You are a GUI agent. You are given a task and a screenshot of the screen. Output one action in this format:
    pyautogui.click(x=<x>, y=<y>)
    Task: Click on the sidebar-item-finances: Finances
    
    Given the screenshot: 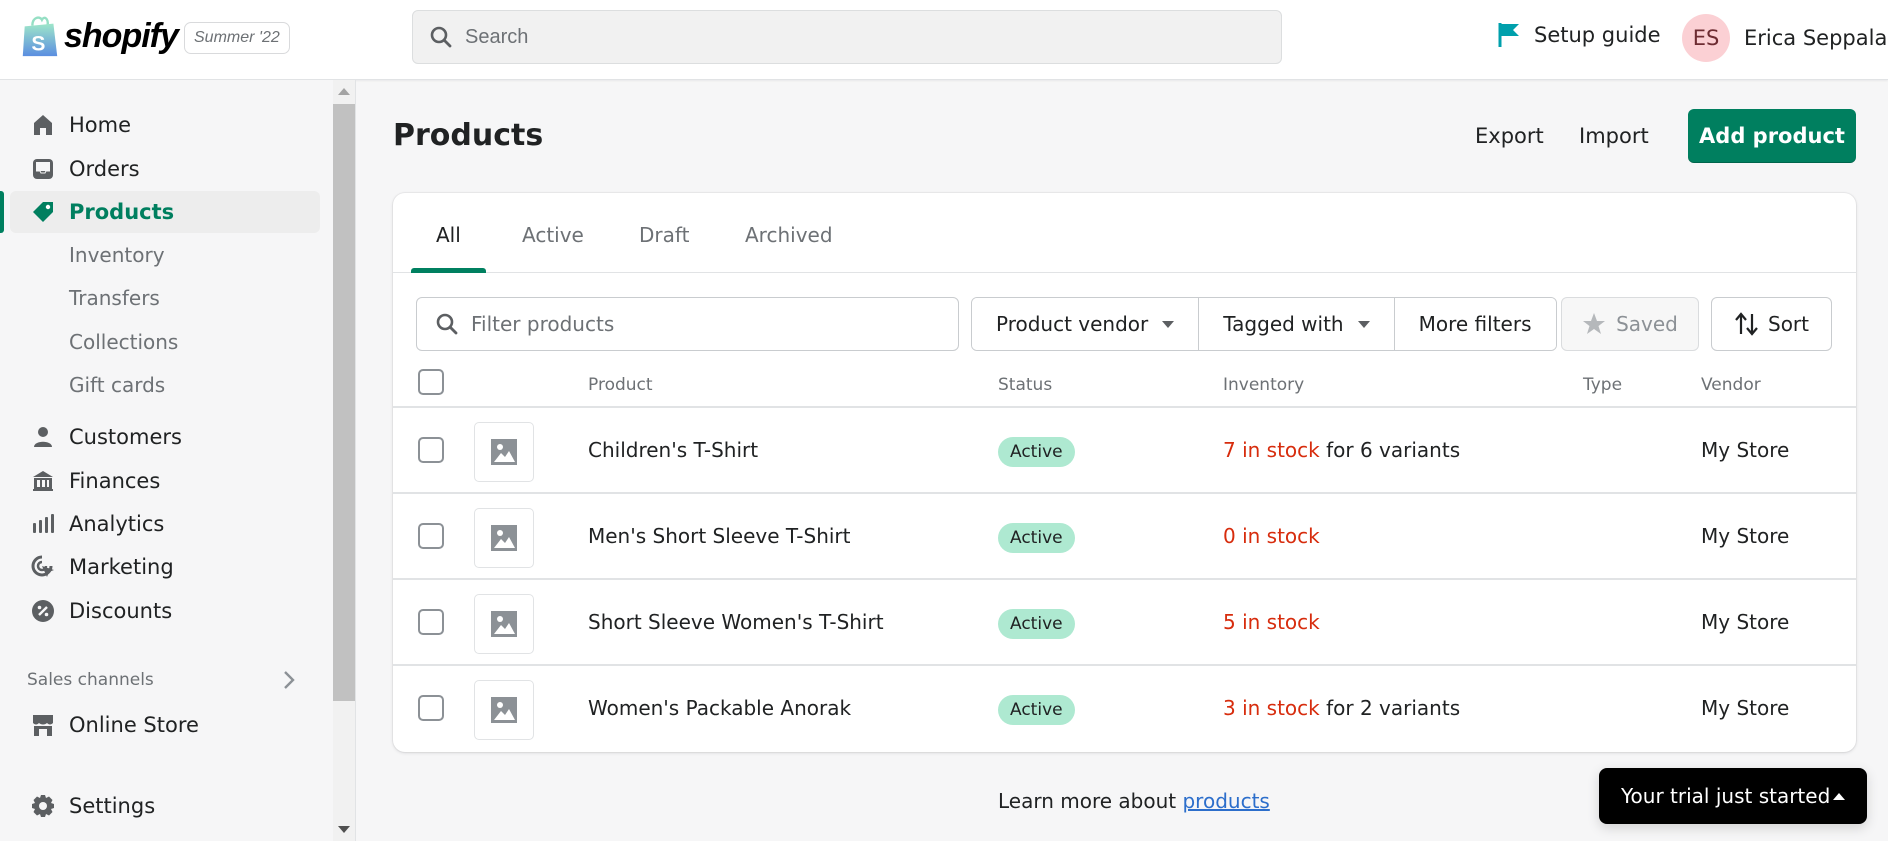 What is the action you would take?
    pyautogui.click(x=165, y=481)
    